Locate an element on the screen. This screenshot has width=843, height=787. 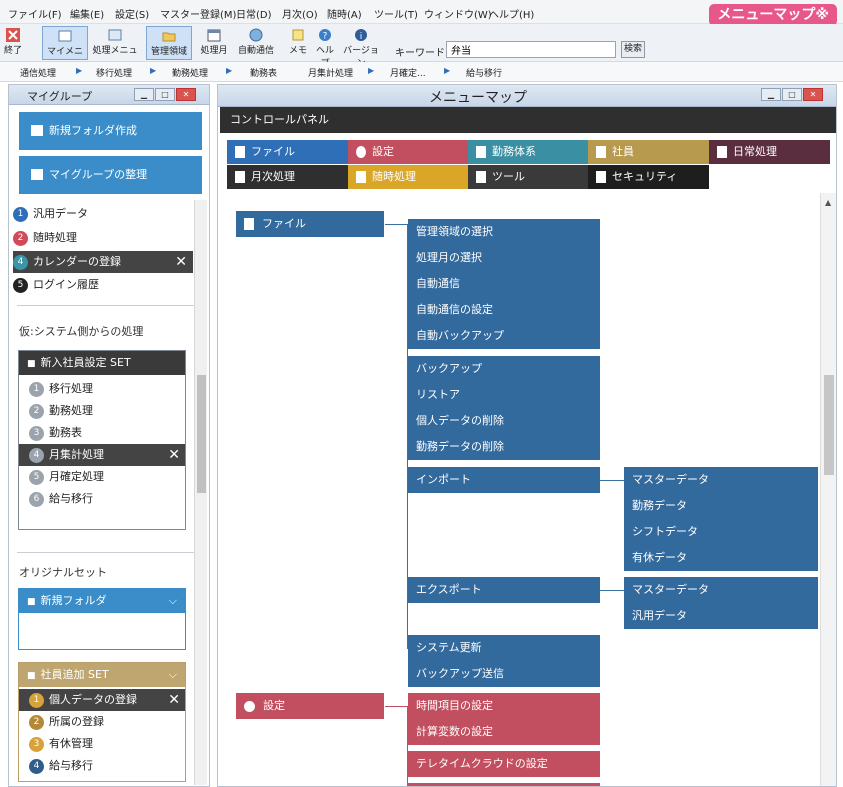
number-badge: 1 is located at coordinates (36, 700).